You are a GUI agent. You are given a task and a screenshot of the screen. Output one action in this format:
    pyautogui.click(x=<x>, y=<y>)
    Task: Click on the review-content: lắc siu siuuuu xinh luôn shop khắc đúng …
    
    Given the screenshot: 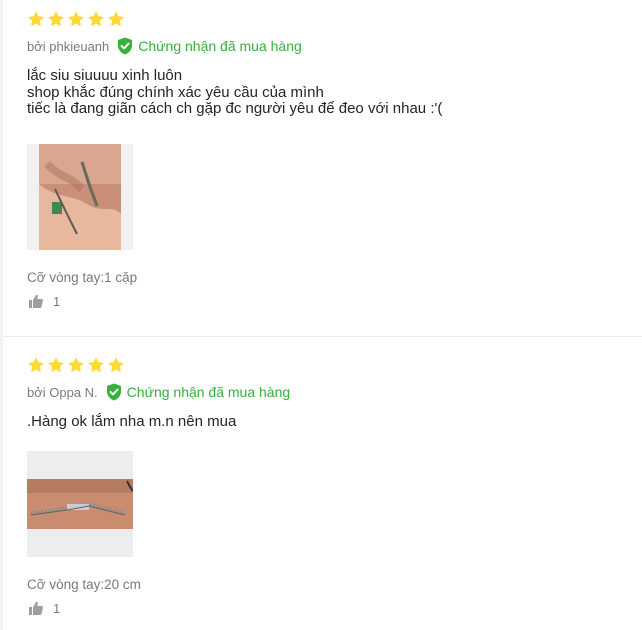 What is the action you would take?
    pyautogui.click(x=235, y=92)
    